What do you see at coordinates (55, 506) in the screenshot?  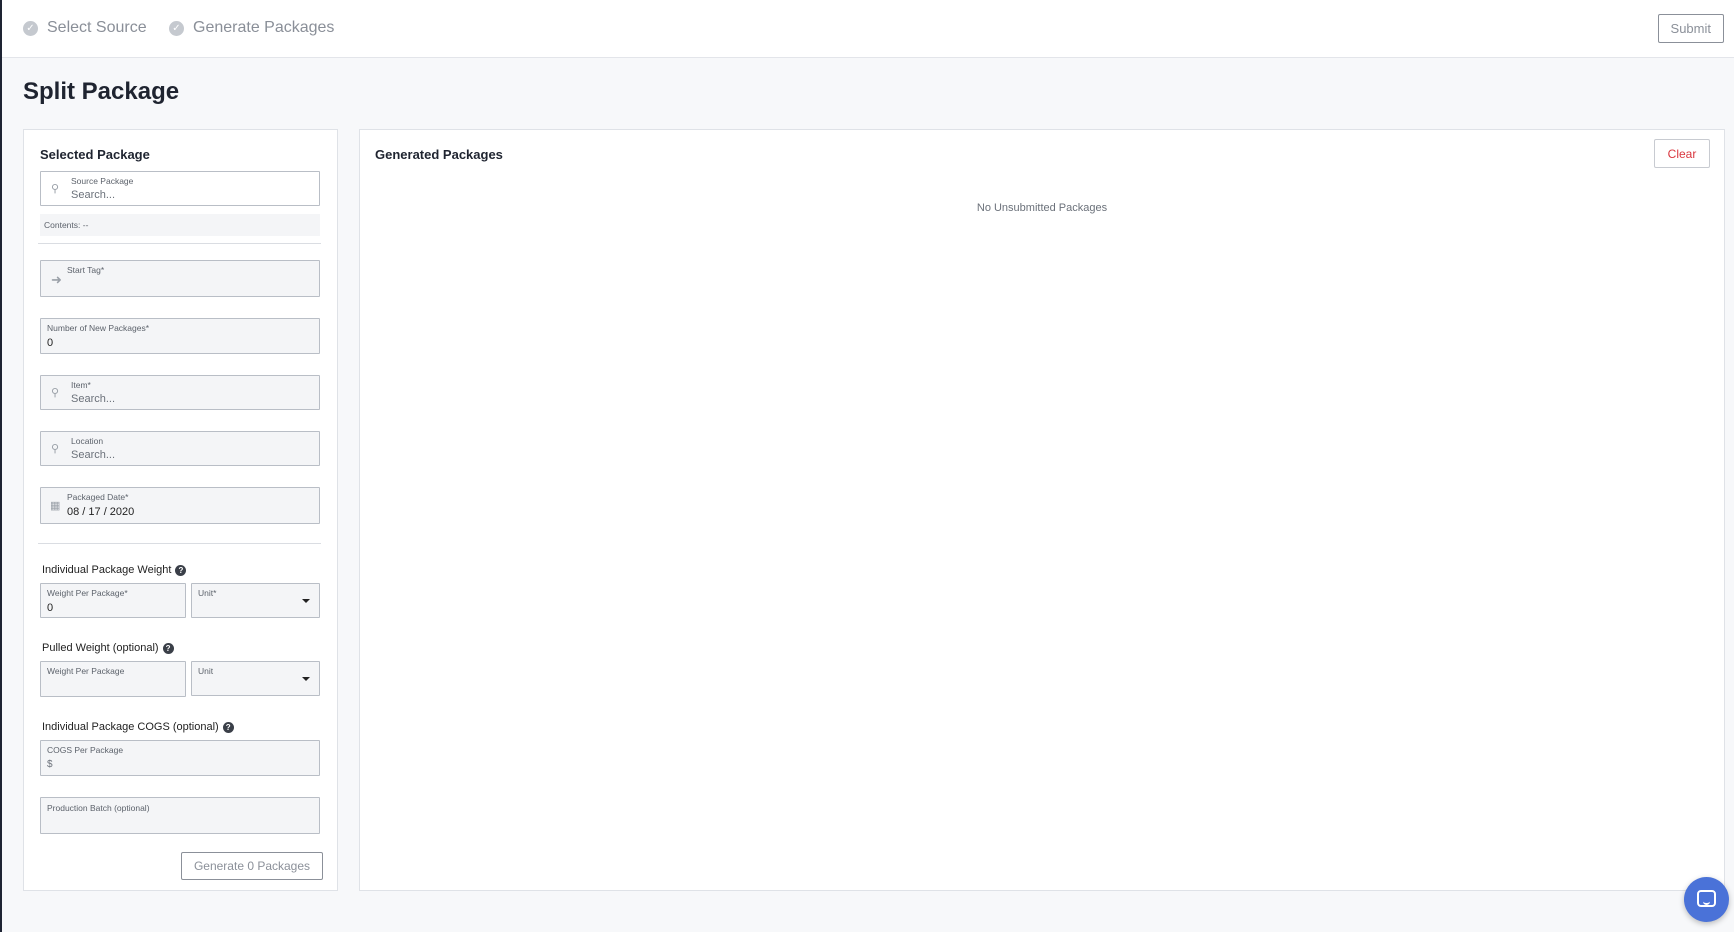 I see `calendar-icon: ▦` at bounding box center [55, 506].